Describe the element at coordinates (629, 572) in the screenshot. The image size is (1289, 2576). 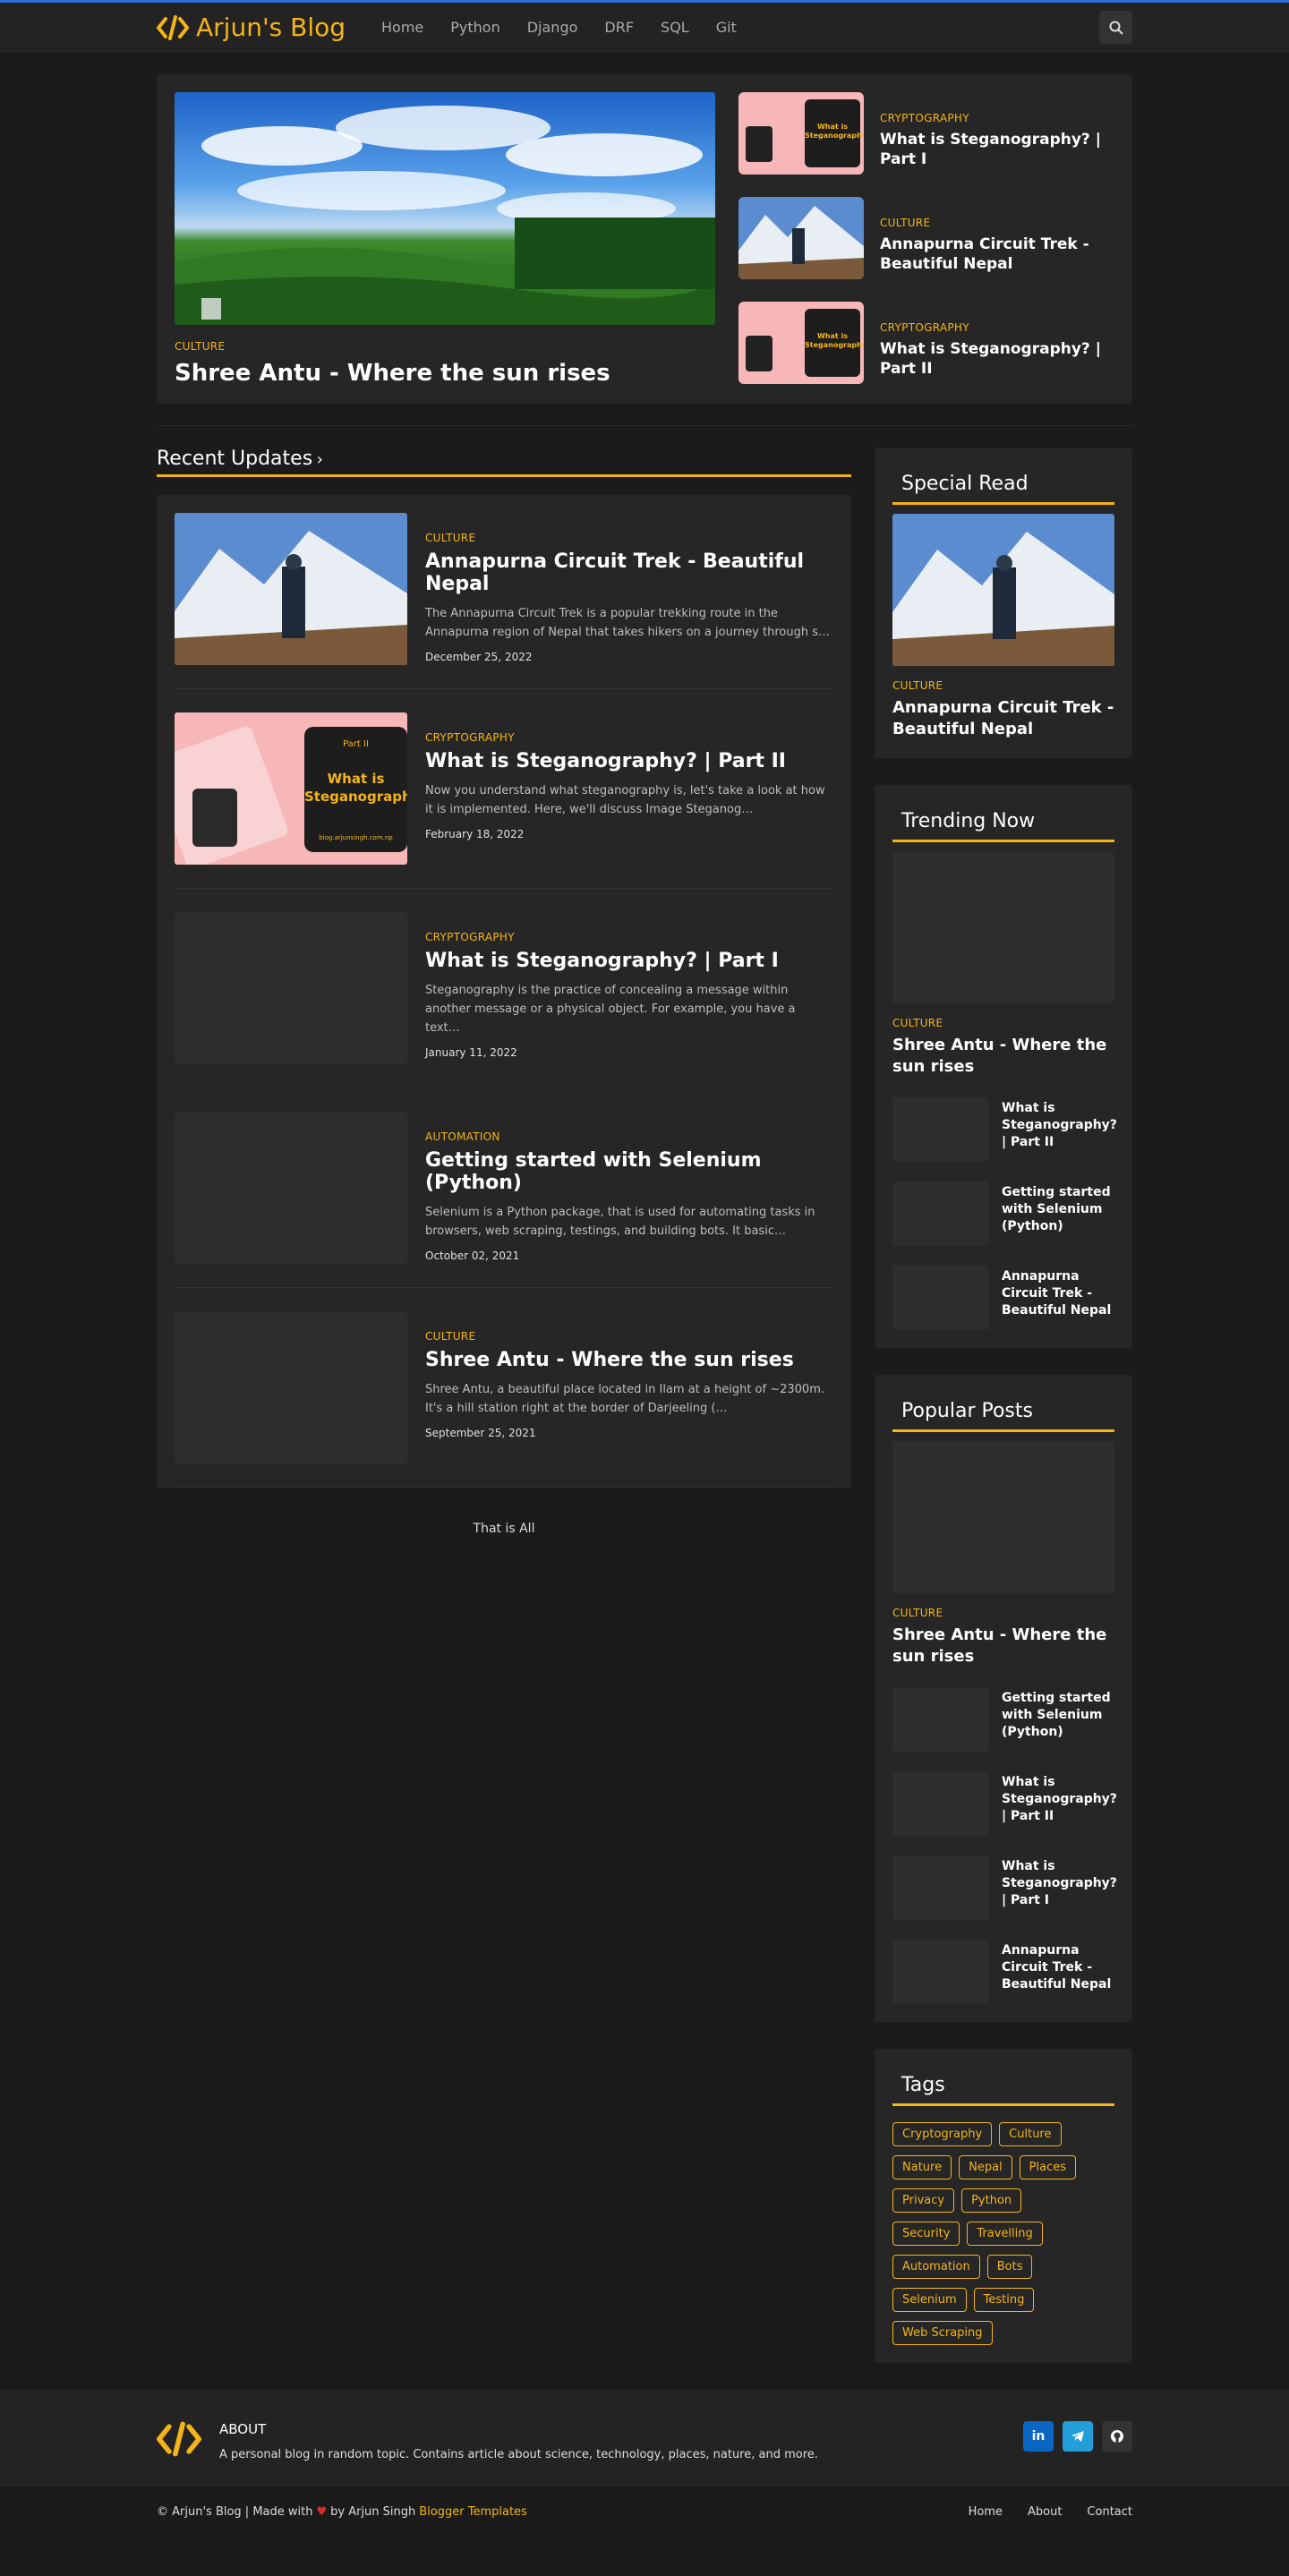
I see `post-title: Annapurna Circuit Trek - Beautiful Nepal` at that location.